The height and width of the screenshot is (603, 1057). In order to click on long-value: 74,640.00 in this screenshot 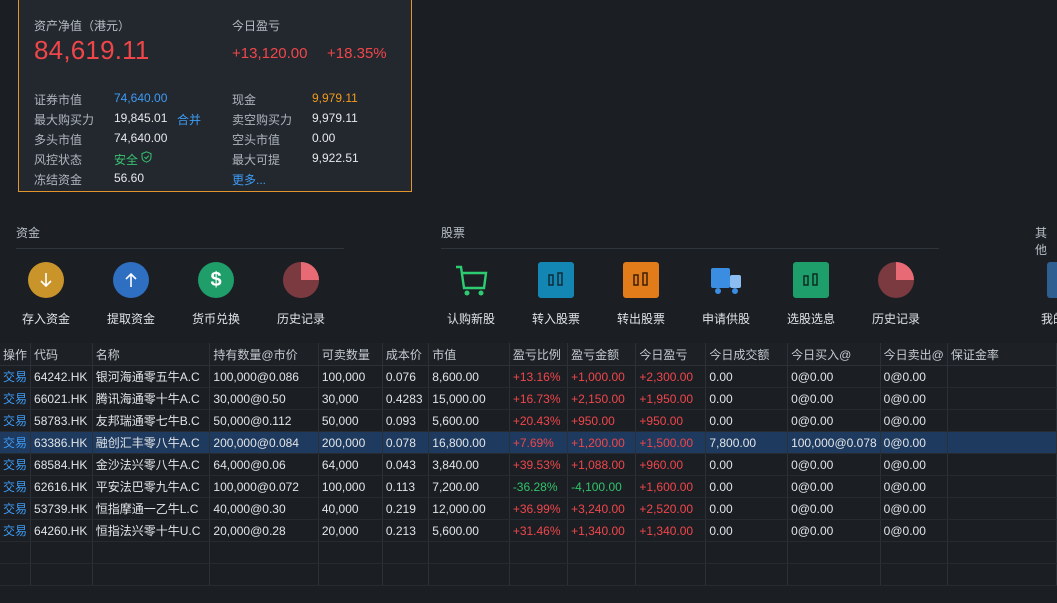, I will do `click(141, 138)`.